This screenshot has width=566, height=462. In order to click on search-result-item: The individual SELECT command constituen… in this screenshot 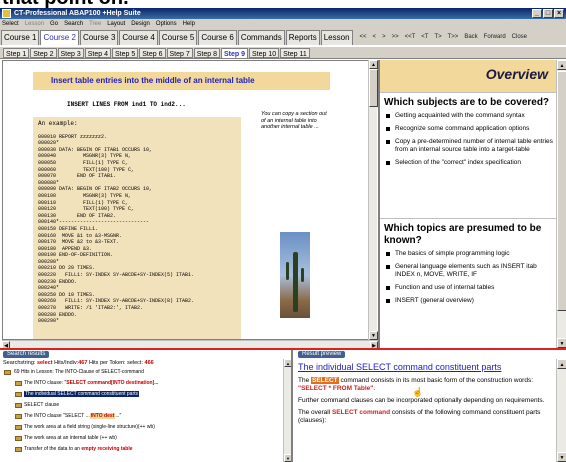, I will do `click(147, 394)`.